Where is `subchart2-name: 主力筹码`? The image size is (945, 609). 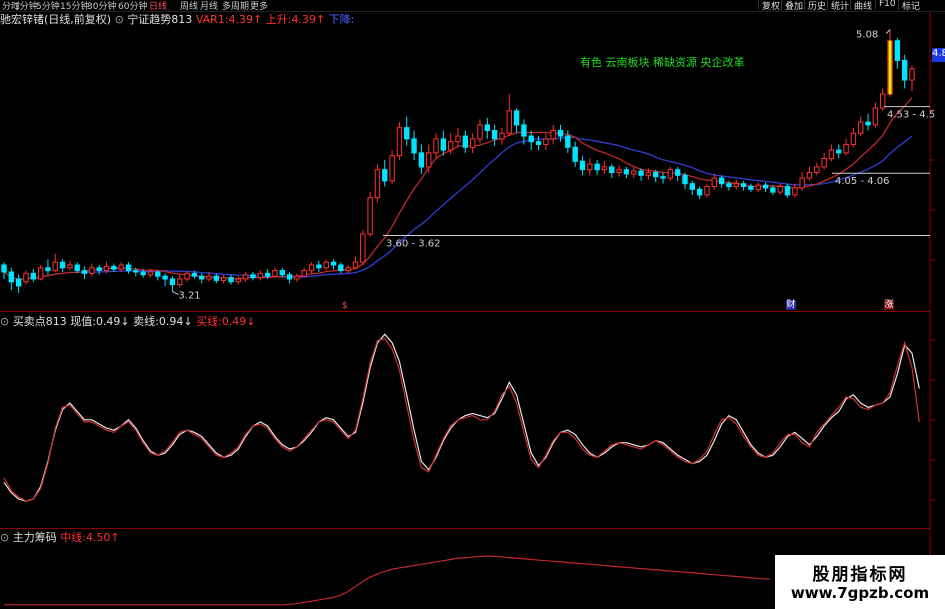 subchart2-name: 主力筹码 is located at coordinates (35, 537).